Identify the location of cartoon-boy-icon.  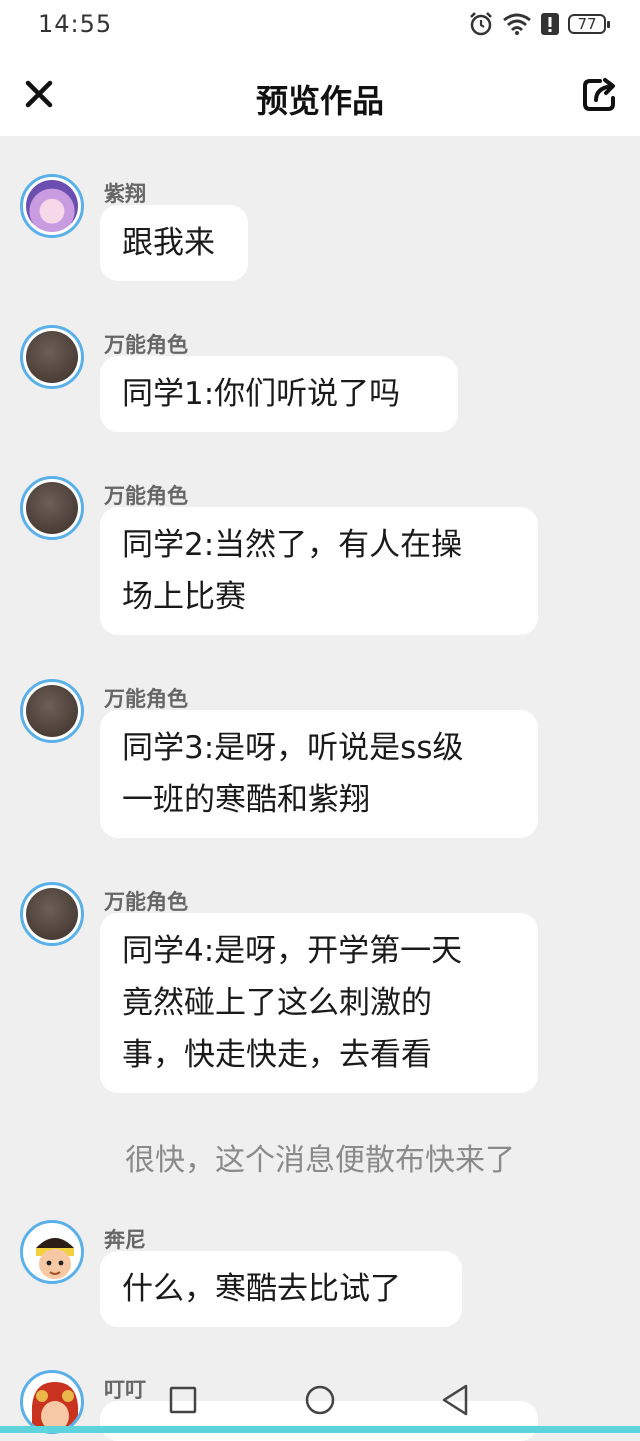
(55, 1258).